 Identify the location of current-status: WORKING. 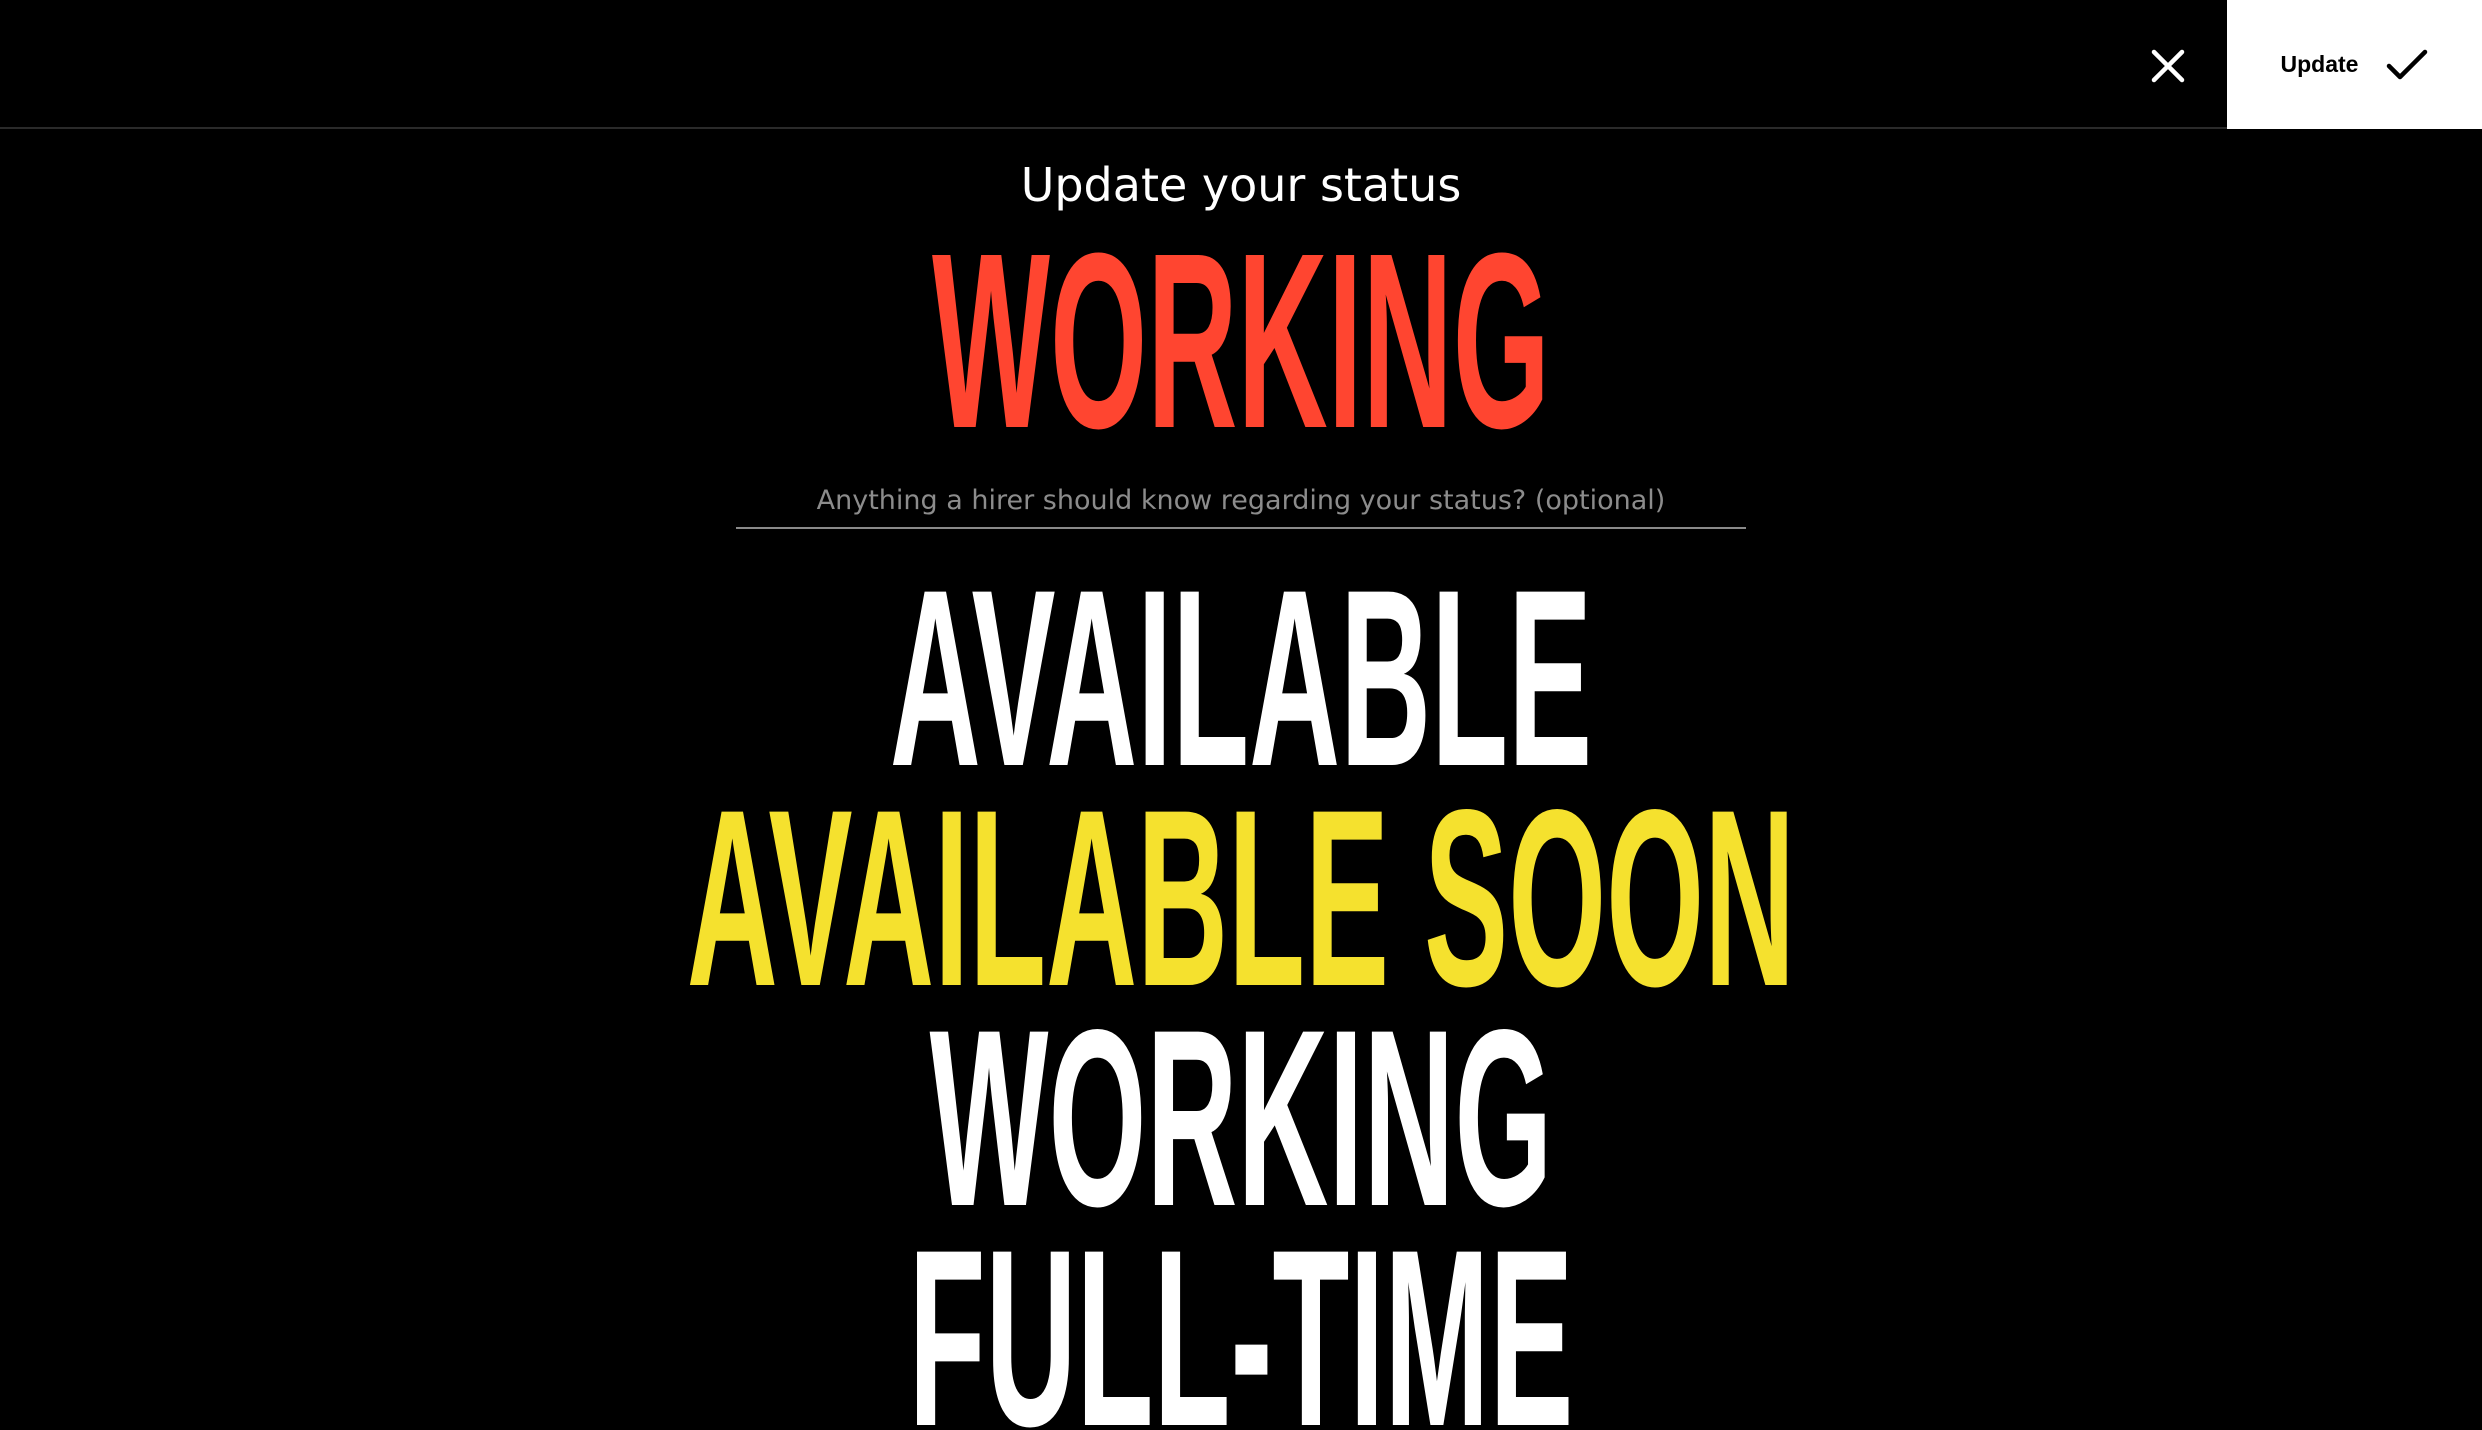
(1241, 340).